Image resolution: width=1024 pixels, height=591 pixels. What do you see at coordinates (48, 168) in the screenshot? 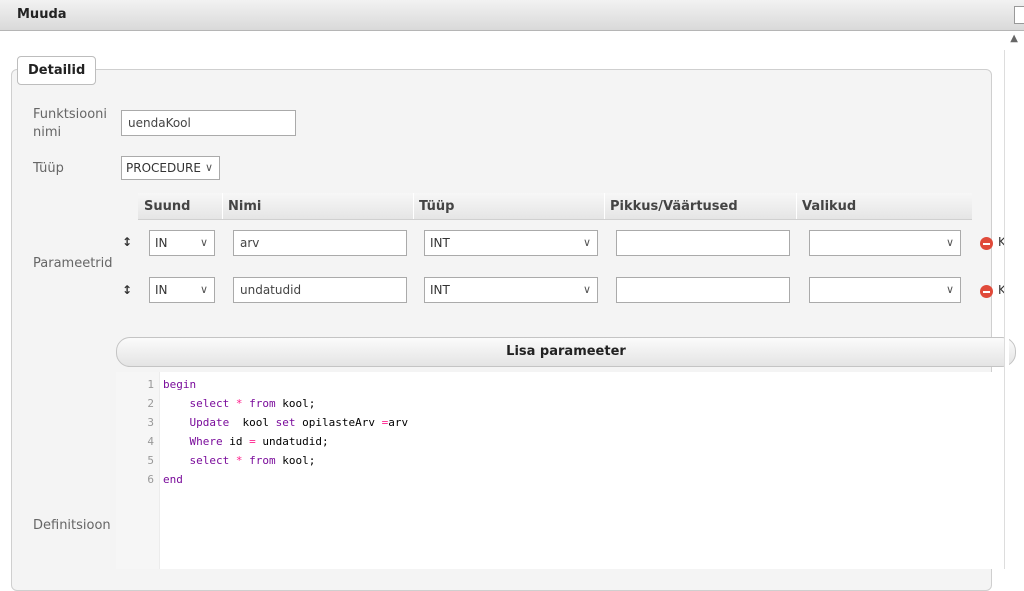
I see `type-label: Tüüp` at bounding box center [48, 168].